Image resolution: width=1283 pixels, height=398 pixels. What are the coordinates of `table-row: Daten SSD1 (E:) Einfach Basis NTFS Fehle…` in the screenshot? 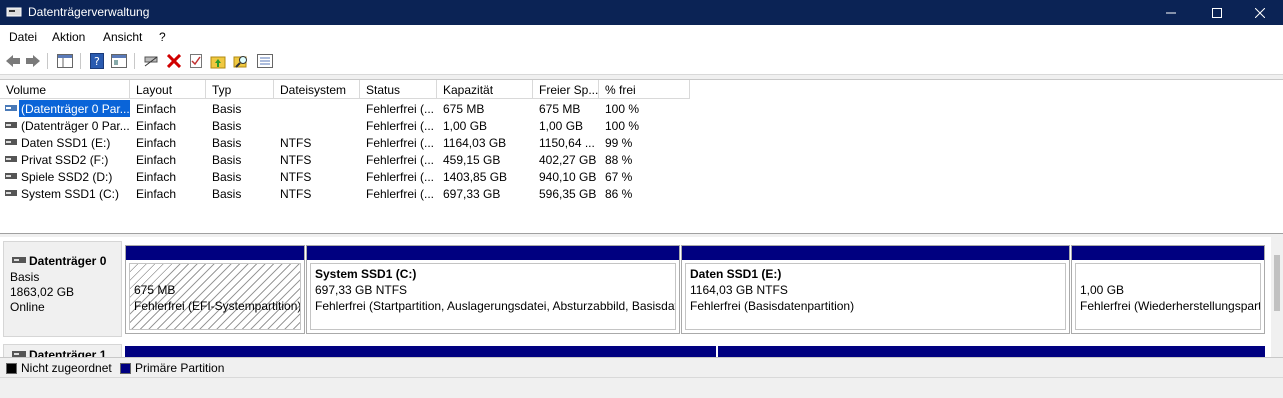 It's located at (641, 142).